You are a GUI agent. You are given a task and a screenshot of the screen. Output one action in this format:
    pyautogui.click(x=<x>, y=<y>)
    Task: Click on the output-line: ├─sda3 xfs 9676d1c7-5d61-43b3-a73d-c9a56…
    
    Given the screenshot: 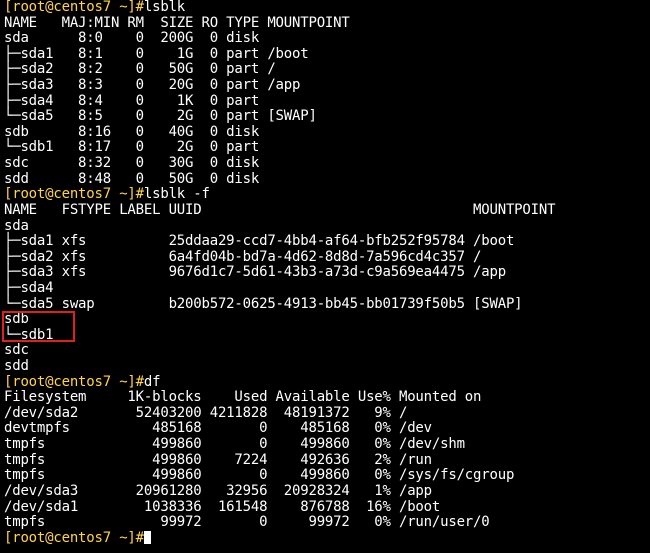 What is the action you would take?
    pyautogui.click(x=327, y=273)
    